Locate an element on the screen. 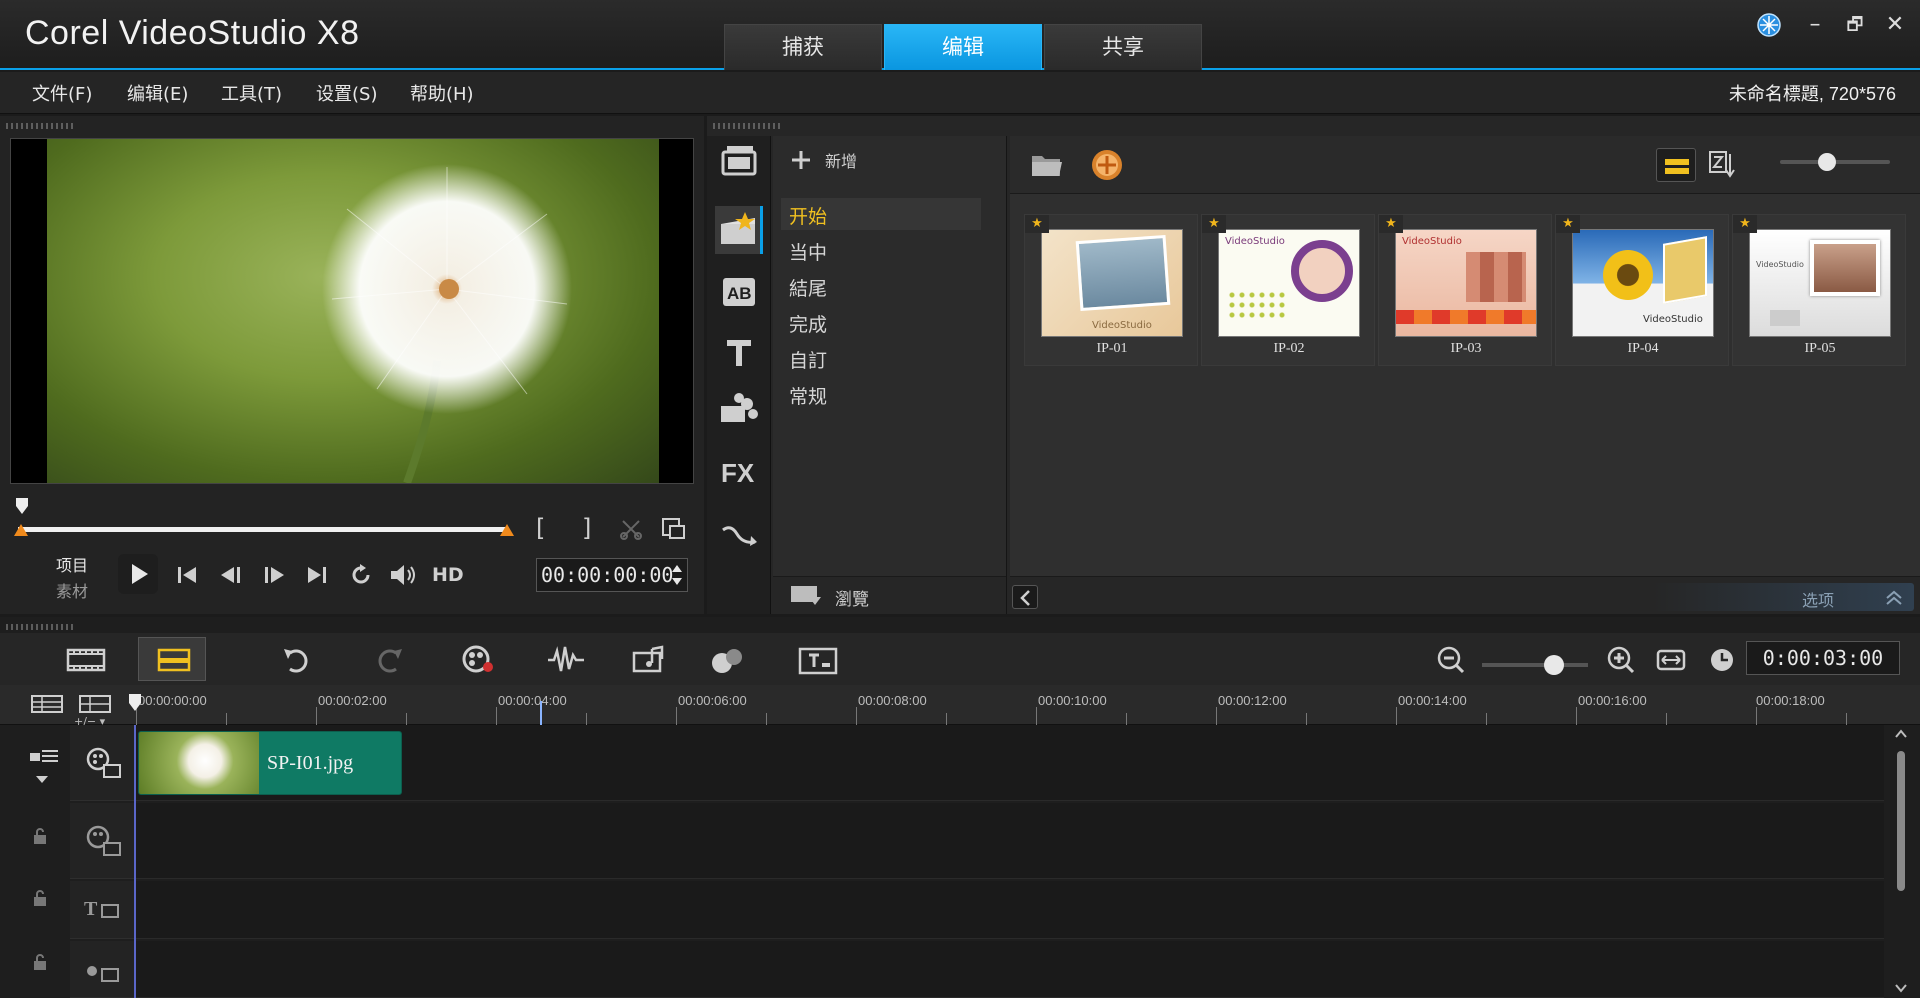 This screenshot has width=1920, height=998. menu-file: 文件(F) is located at coordinates (62, 93).